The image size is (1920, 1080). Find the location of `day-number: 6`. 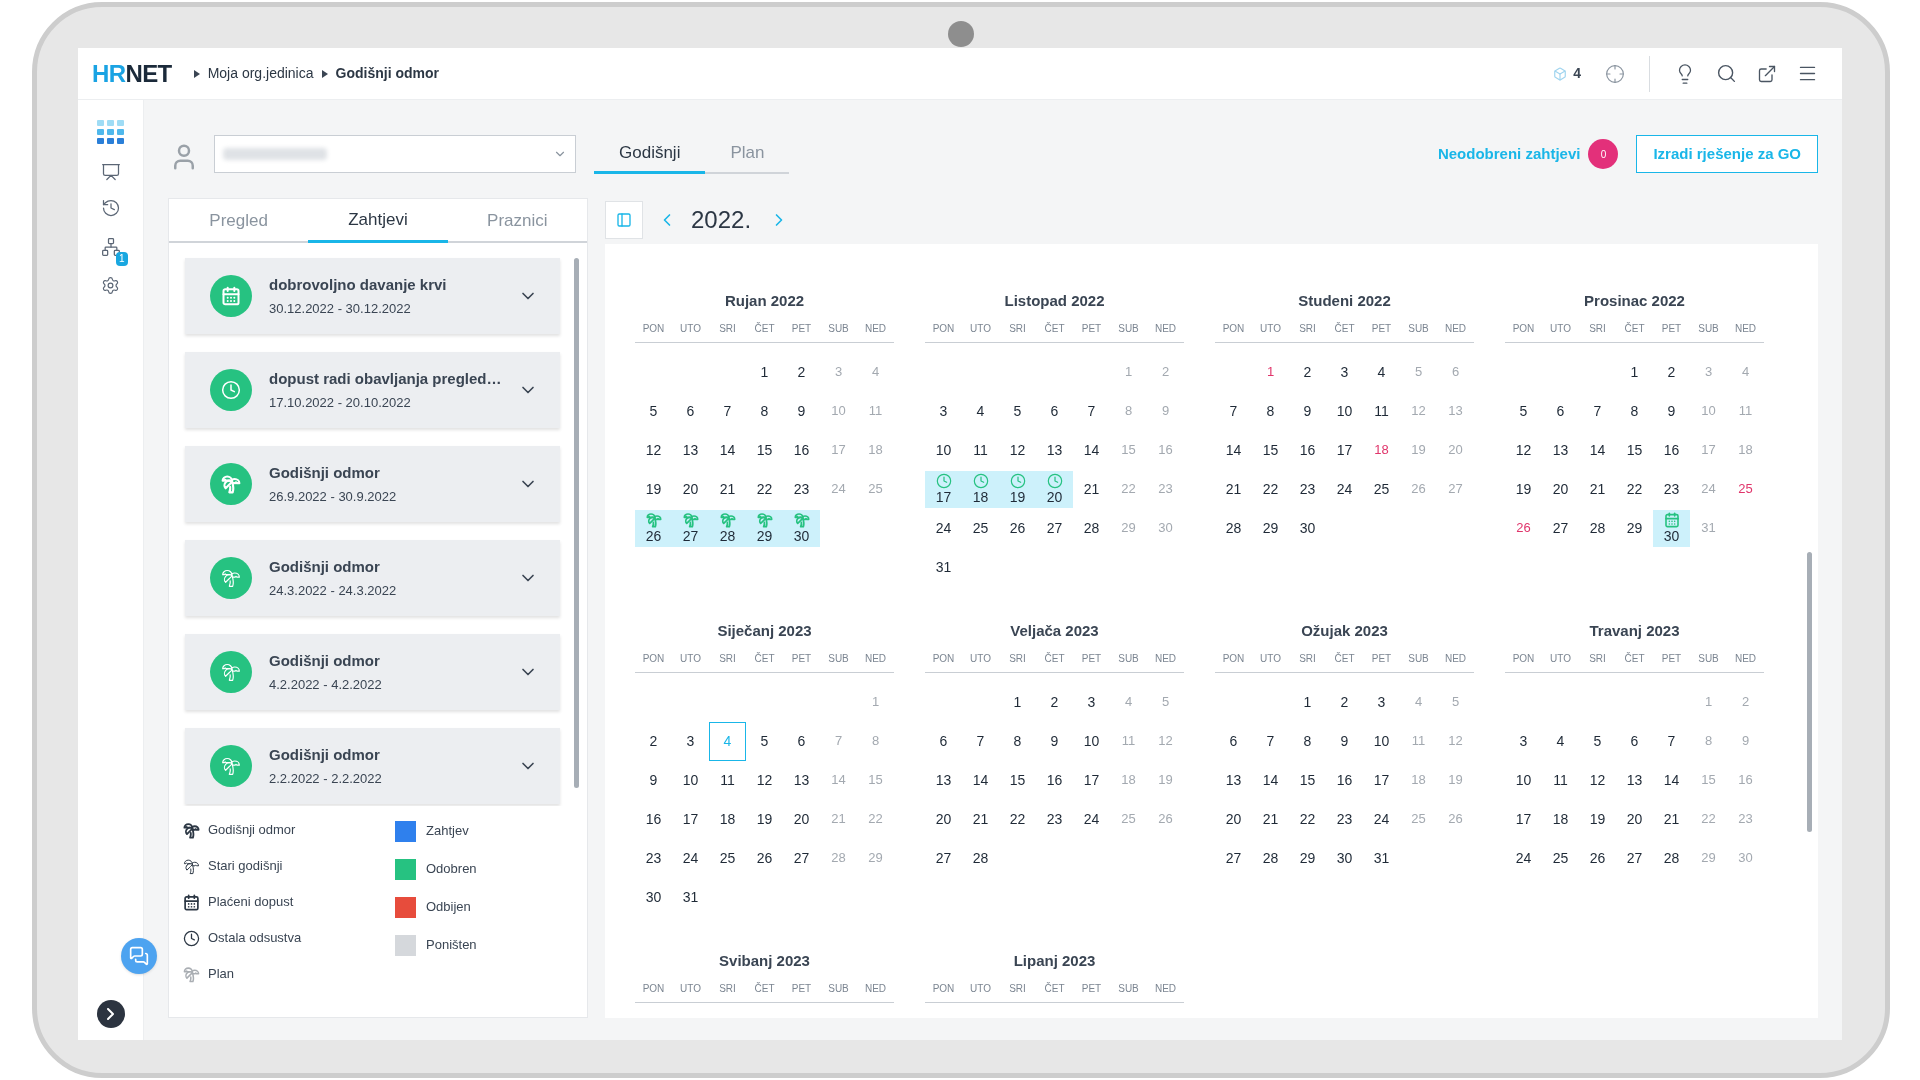

day-number: 6 is located at coordinates (1054, 411).